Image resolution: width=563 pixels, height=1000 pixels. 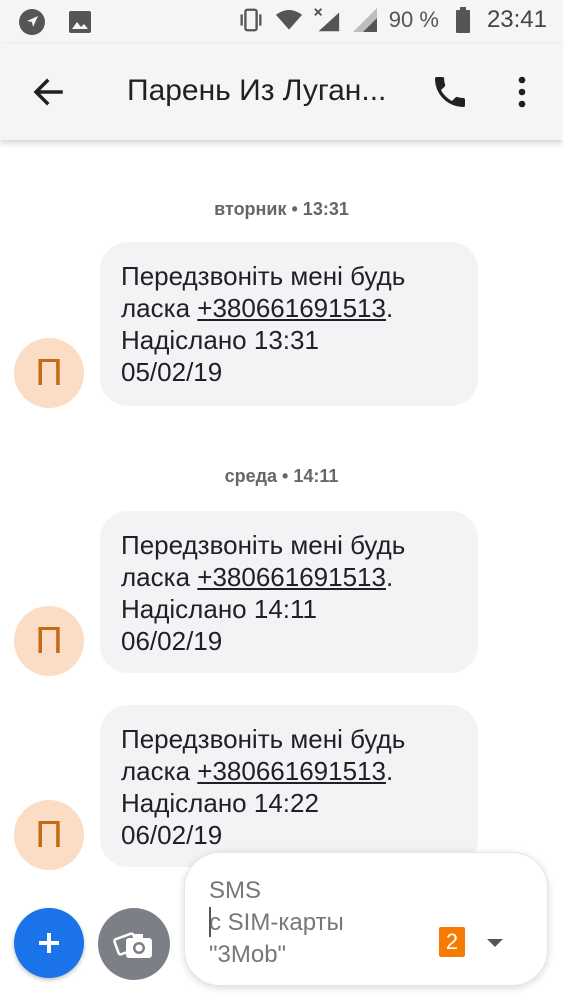 I want to click on battery-percent: 90 %, so click(x=413, y=19).